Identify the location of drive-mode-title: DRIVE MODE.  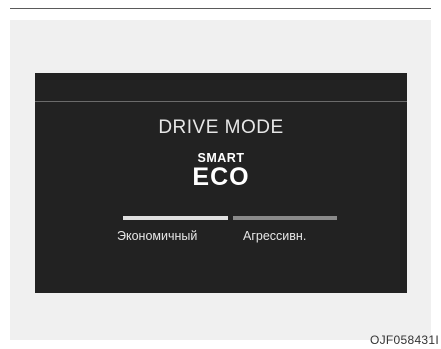
(221, 127).